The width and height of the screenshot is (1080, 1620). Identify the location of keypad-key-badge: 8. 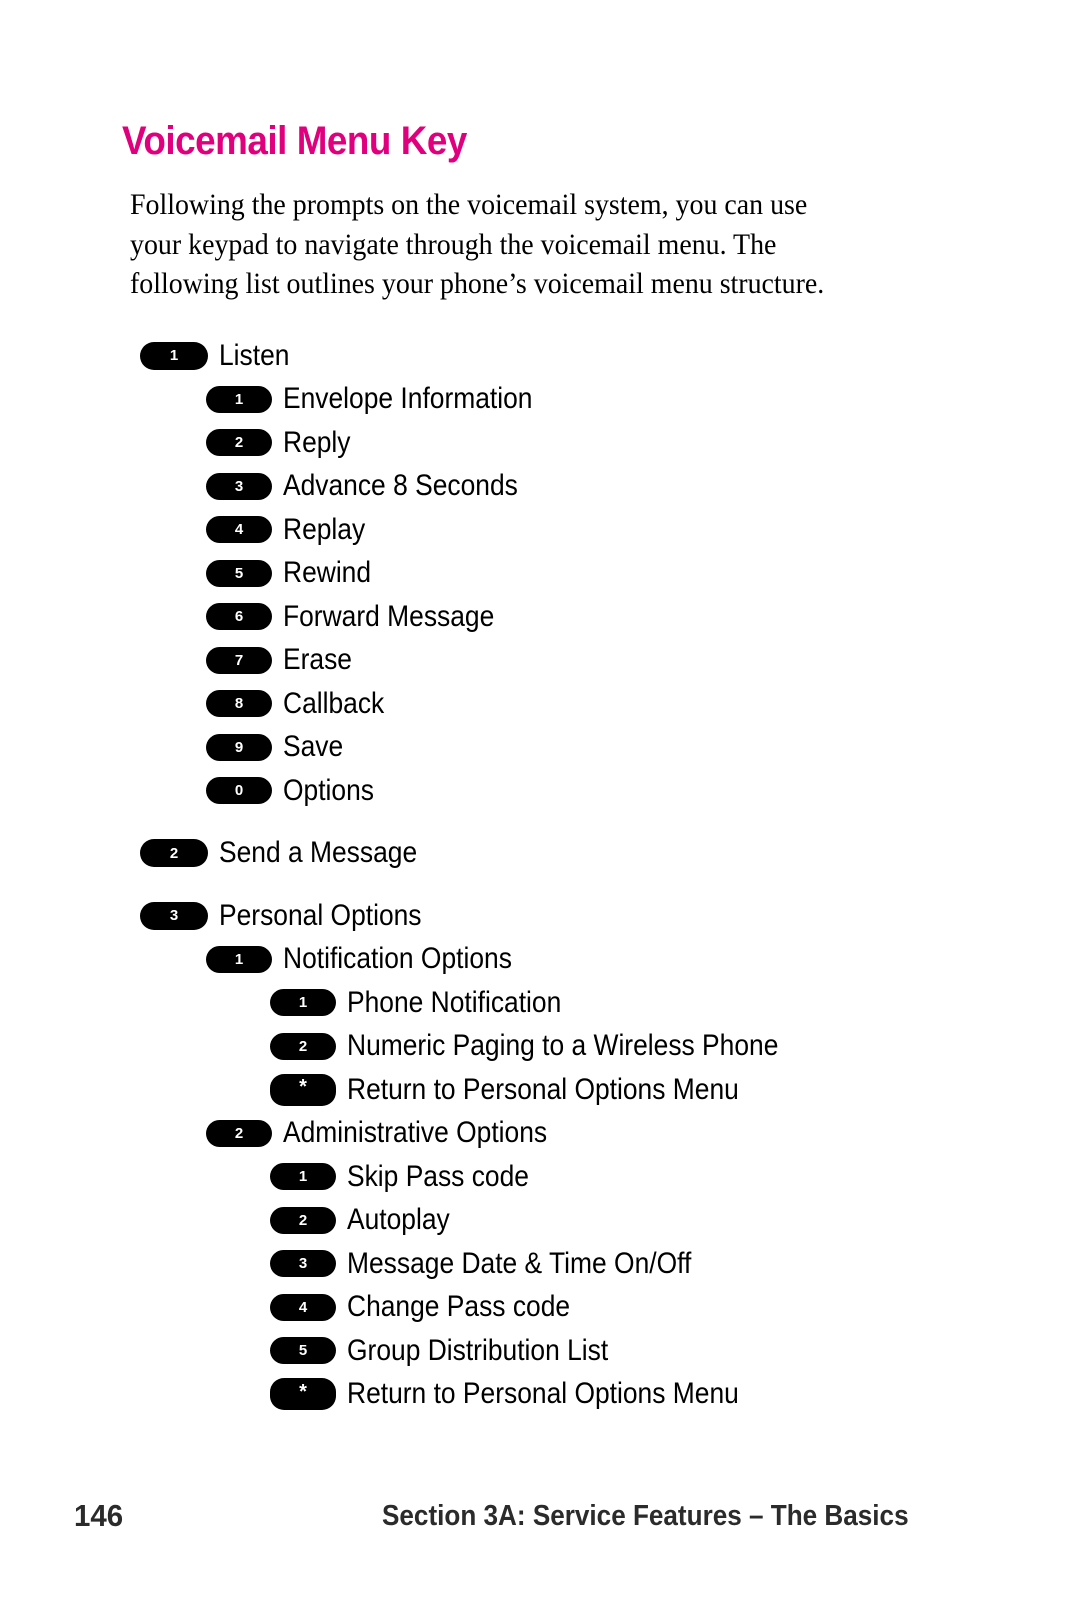
(239, 704).